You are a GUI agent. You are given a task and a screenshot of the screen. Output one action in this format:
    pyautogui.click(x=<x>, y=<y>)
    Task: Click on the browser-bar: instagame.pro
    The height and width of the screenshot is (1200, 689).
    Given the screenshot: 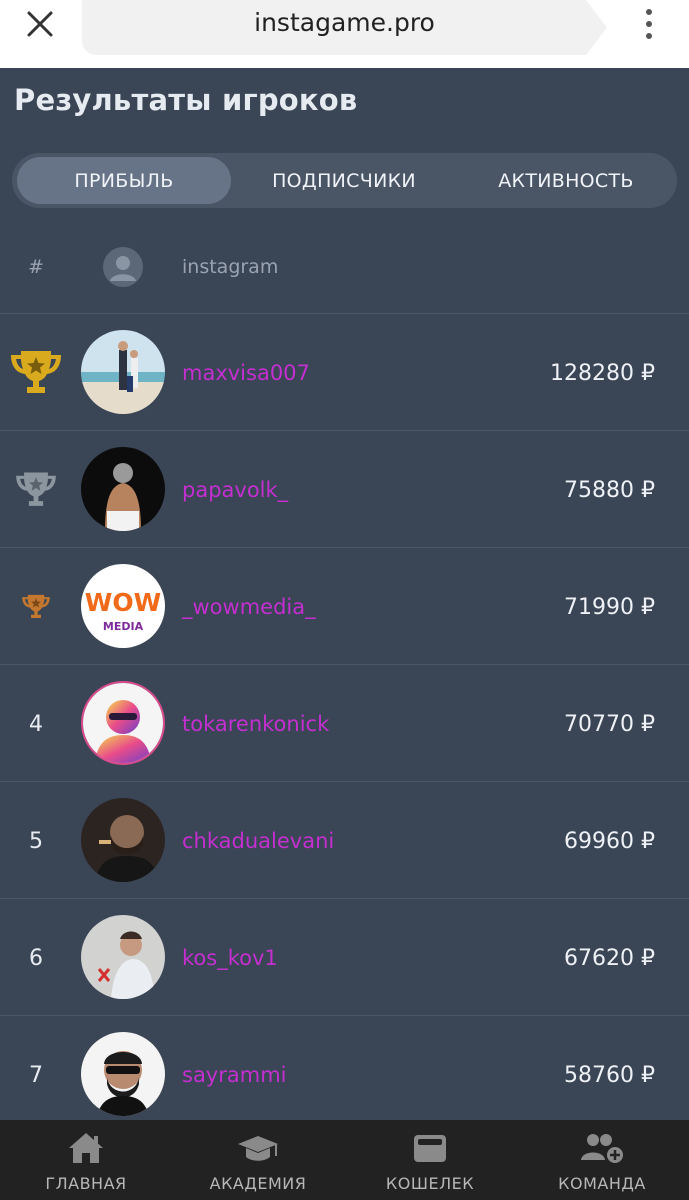 What is the action you would take?
    pyautogui.click(x=344, y=34)
    